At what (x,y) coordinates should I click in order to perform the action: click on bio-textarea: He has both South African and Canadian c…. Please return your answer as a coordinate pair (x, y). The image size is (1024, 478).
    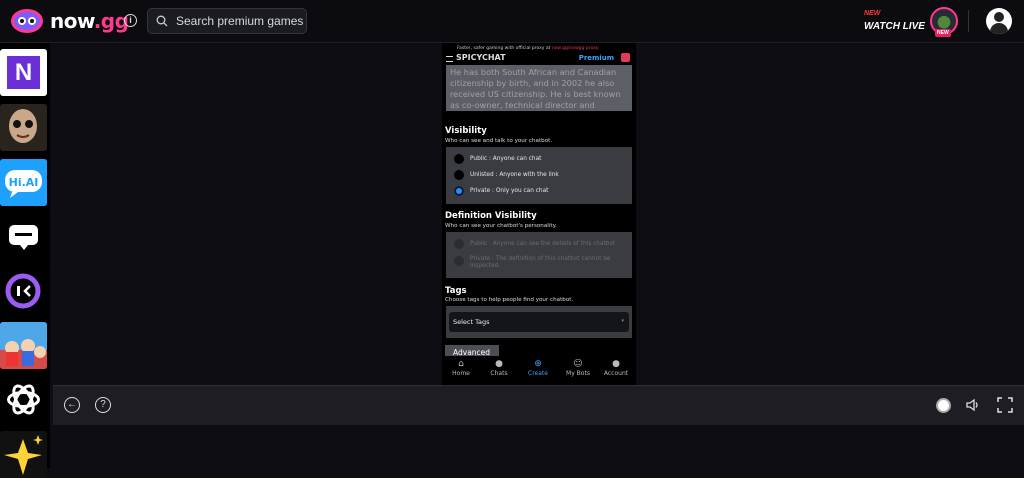
    Looking at the image, I should click on (539, 88).